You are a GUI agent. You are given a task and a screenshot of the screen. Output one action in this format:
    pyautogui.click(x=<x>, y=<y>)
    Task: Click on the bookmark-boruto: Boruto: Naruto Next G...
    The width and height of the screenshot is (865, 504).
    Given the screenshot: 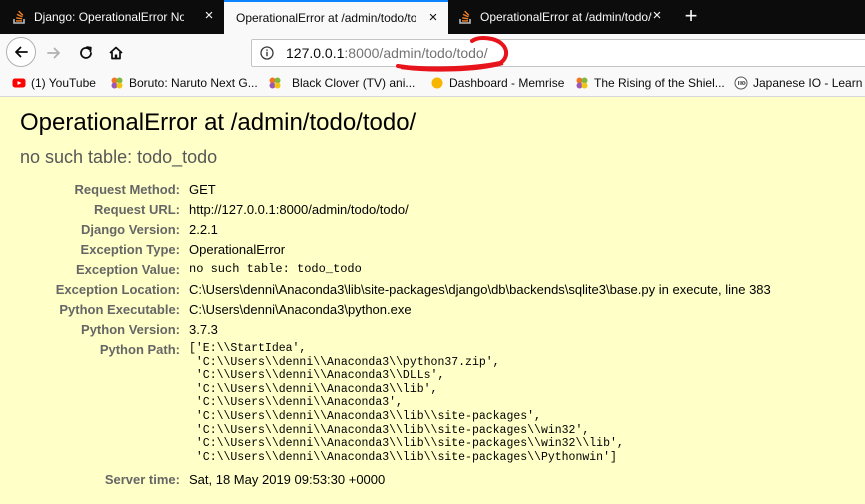 What is the action you would take?
    pyautogui.click(x=184, y=83)
    